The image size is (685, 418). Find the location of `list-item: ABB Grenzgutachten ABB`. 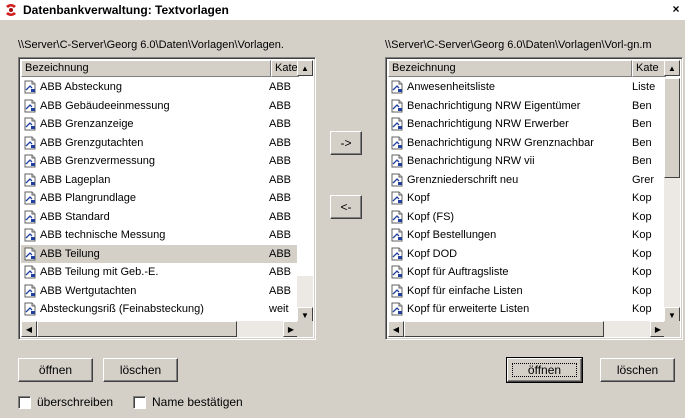

list-item: ABB Grenzgutachten ABB is located at coordinates (160, 143).